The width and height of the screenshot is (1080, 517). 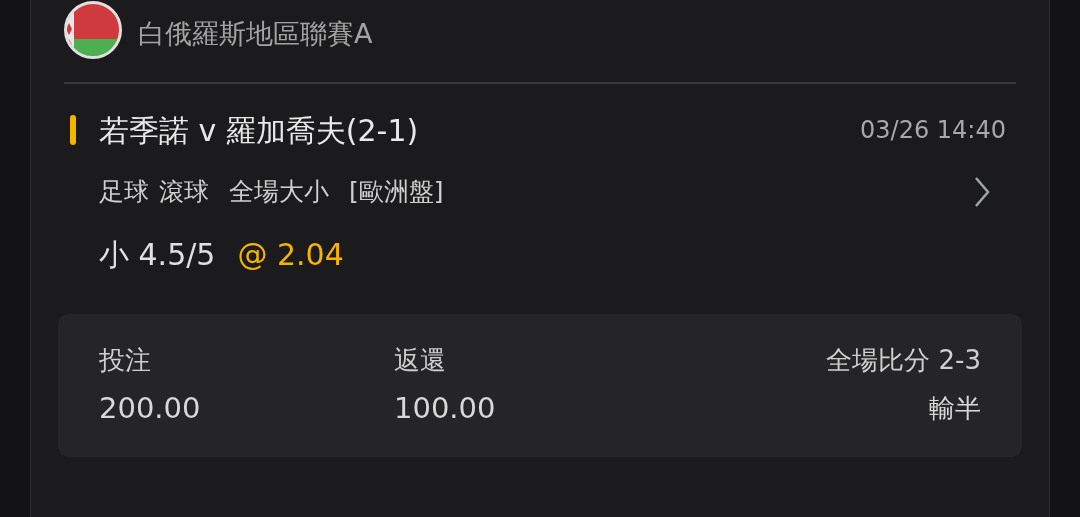 I want to click on match-time: 03/26 14:40, so click(x=933, y=130).